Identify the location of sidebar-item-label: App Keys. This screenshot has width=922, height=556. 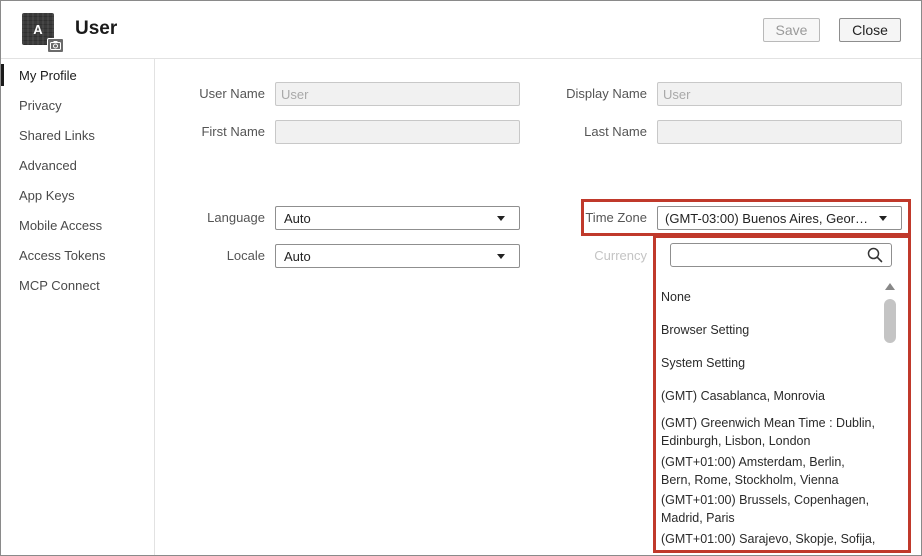
(47, 195).